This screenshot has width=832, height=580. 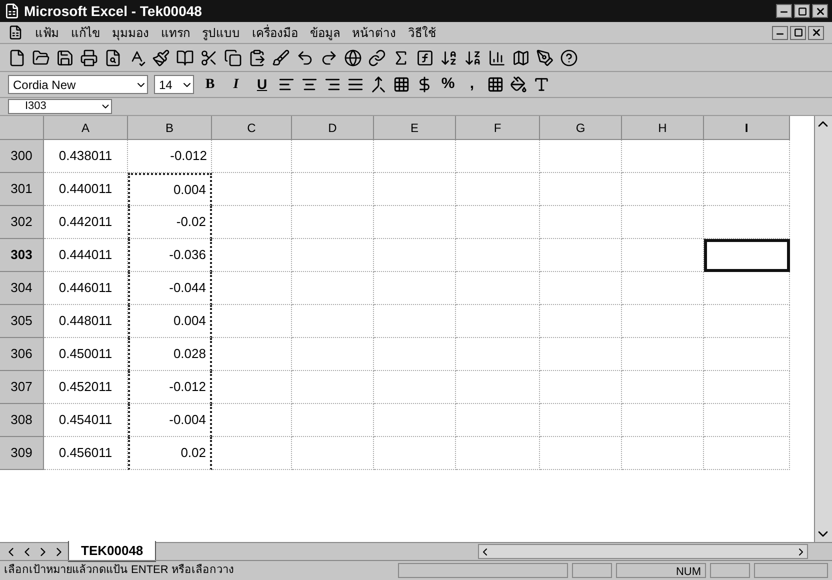 I want to click on book-icon, so click(x=185, y=57).